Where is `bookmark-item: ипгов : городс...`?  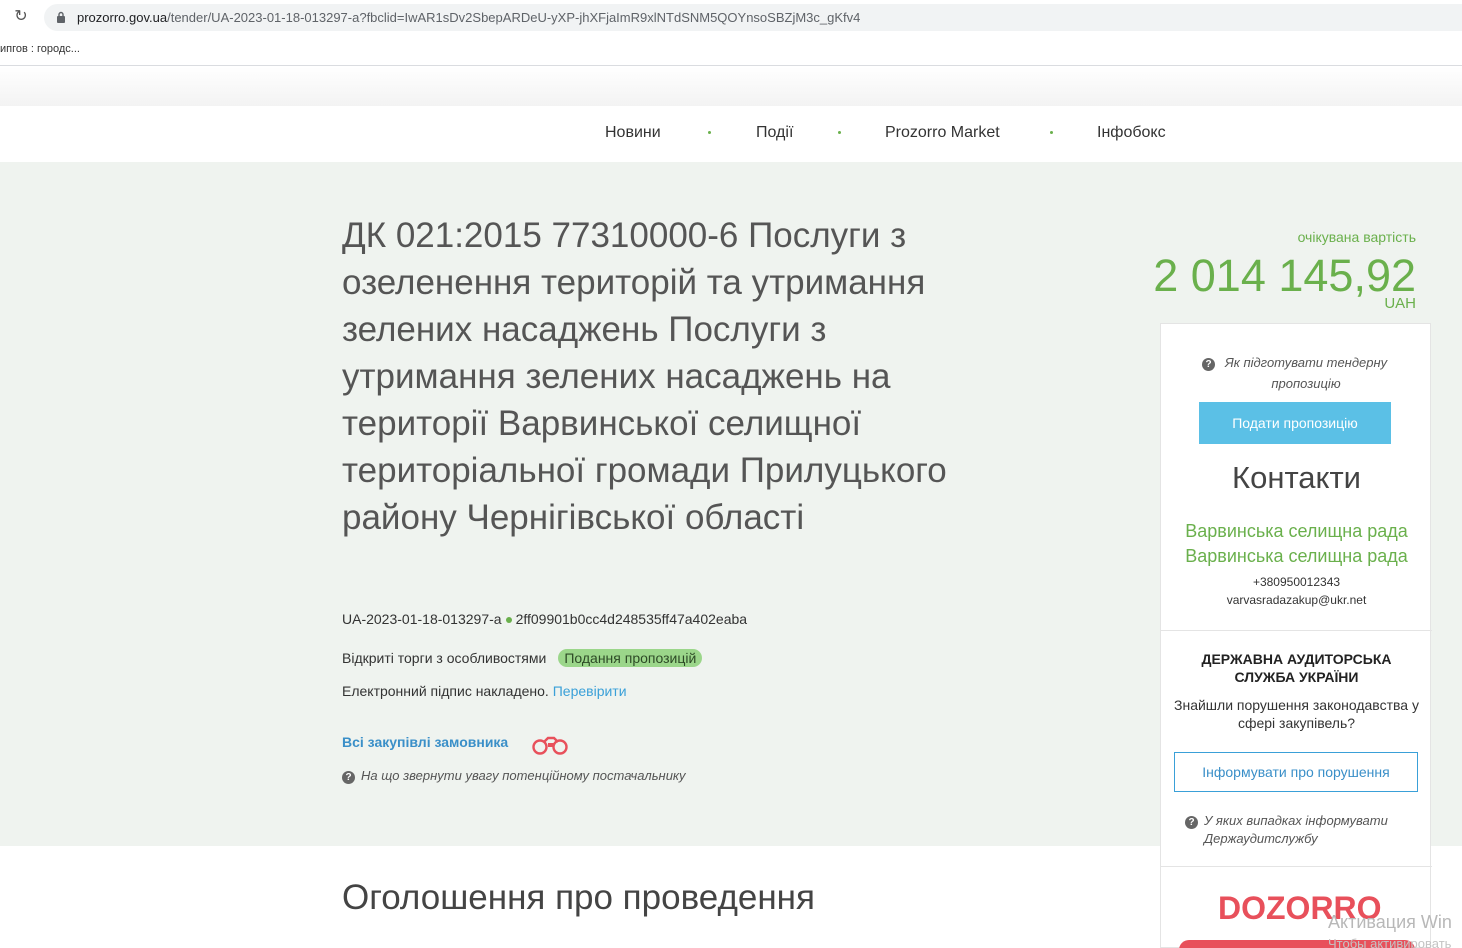 bookmark-item: ипгов : городс... is located at coordinates (40, 49).